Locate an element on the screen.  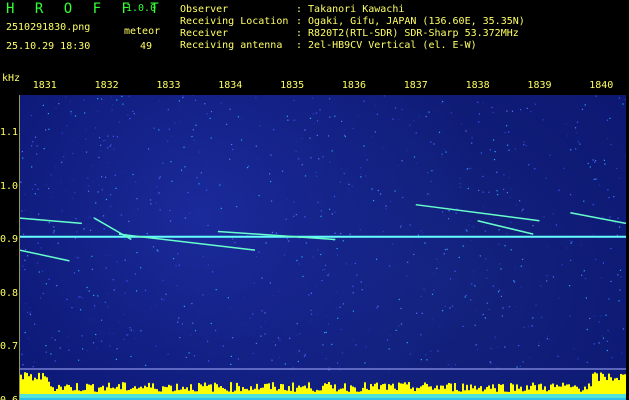
x-tick-label: 1838 is located at coordinates (477, 85).